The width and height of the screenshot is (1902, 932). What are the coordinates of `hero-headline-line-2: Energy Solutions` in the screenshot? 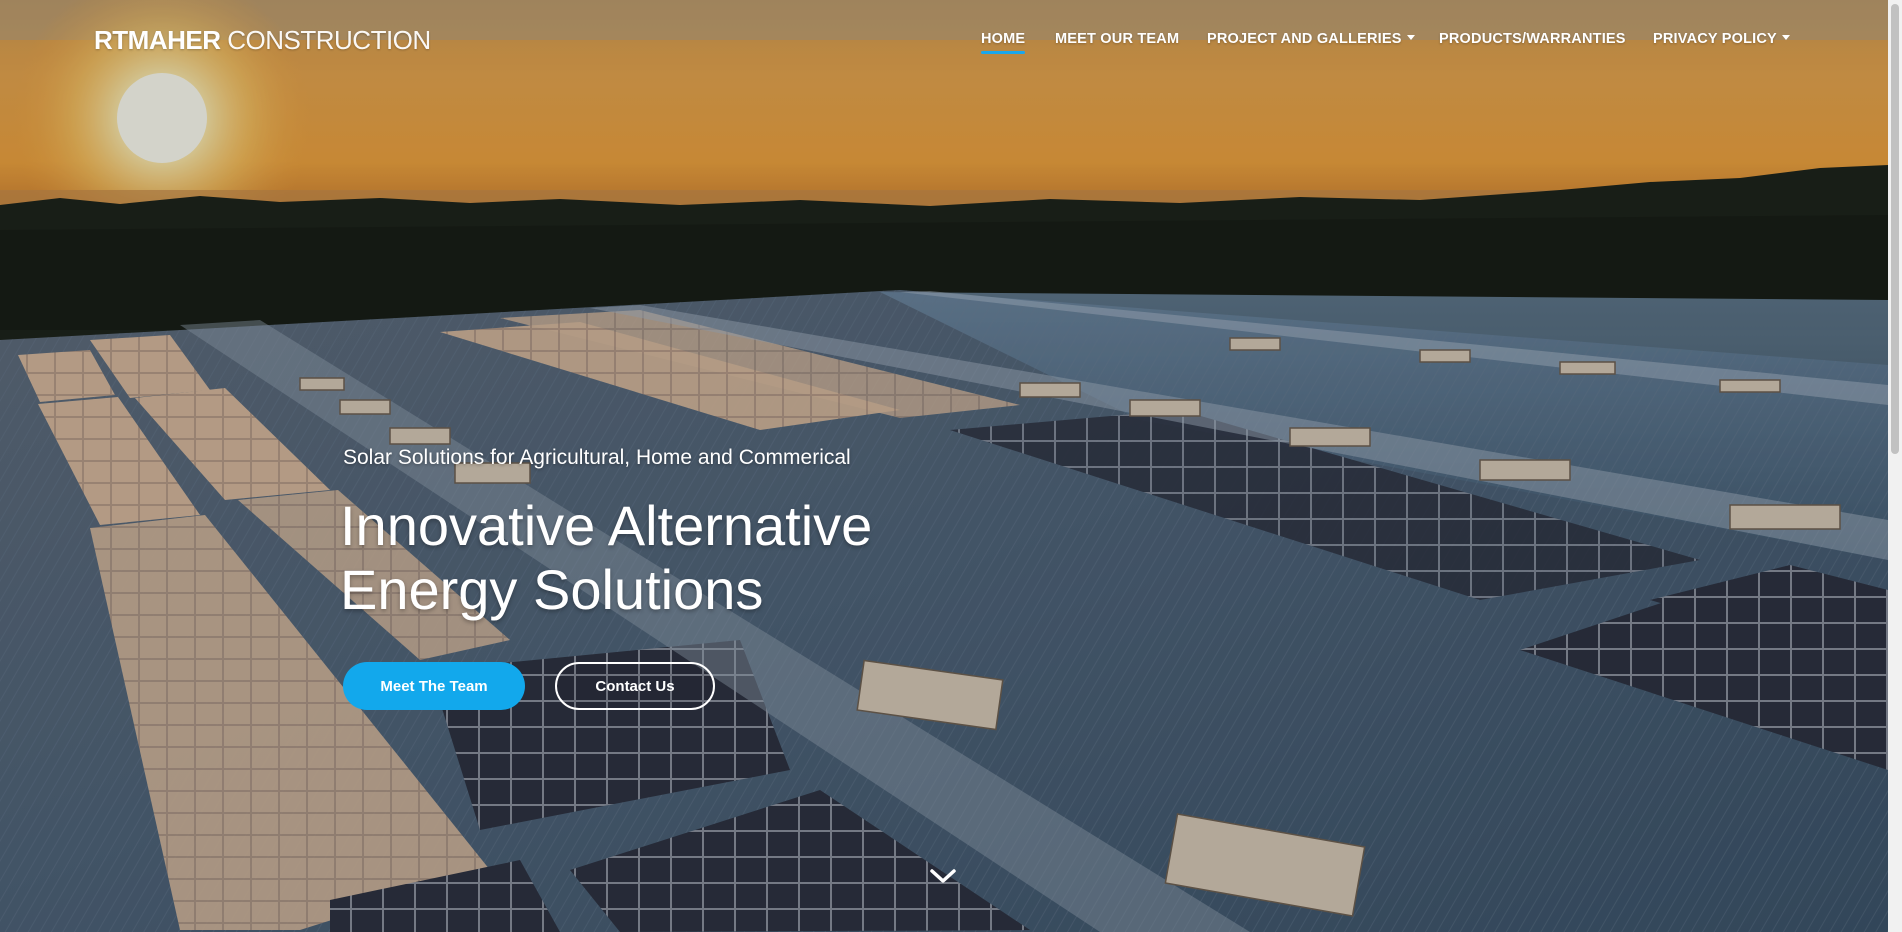 It's located at (552, 589).